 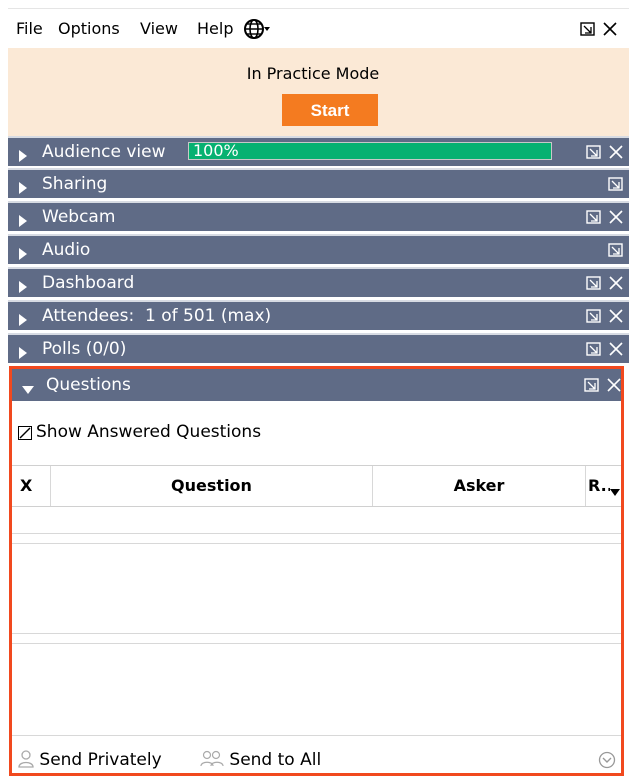 I want to click on column-header-x: X, so click(x=35, y=486).